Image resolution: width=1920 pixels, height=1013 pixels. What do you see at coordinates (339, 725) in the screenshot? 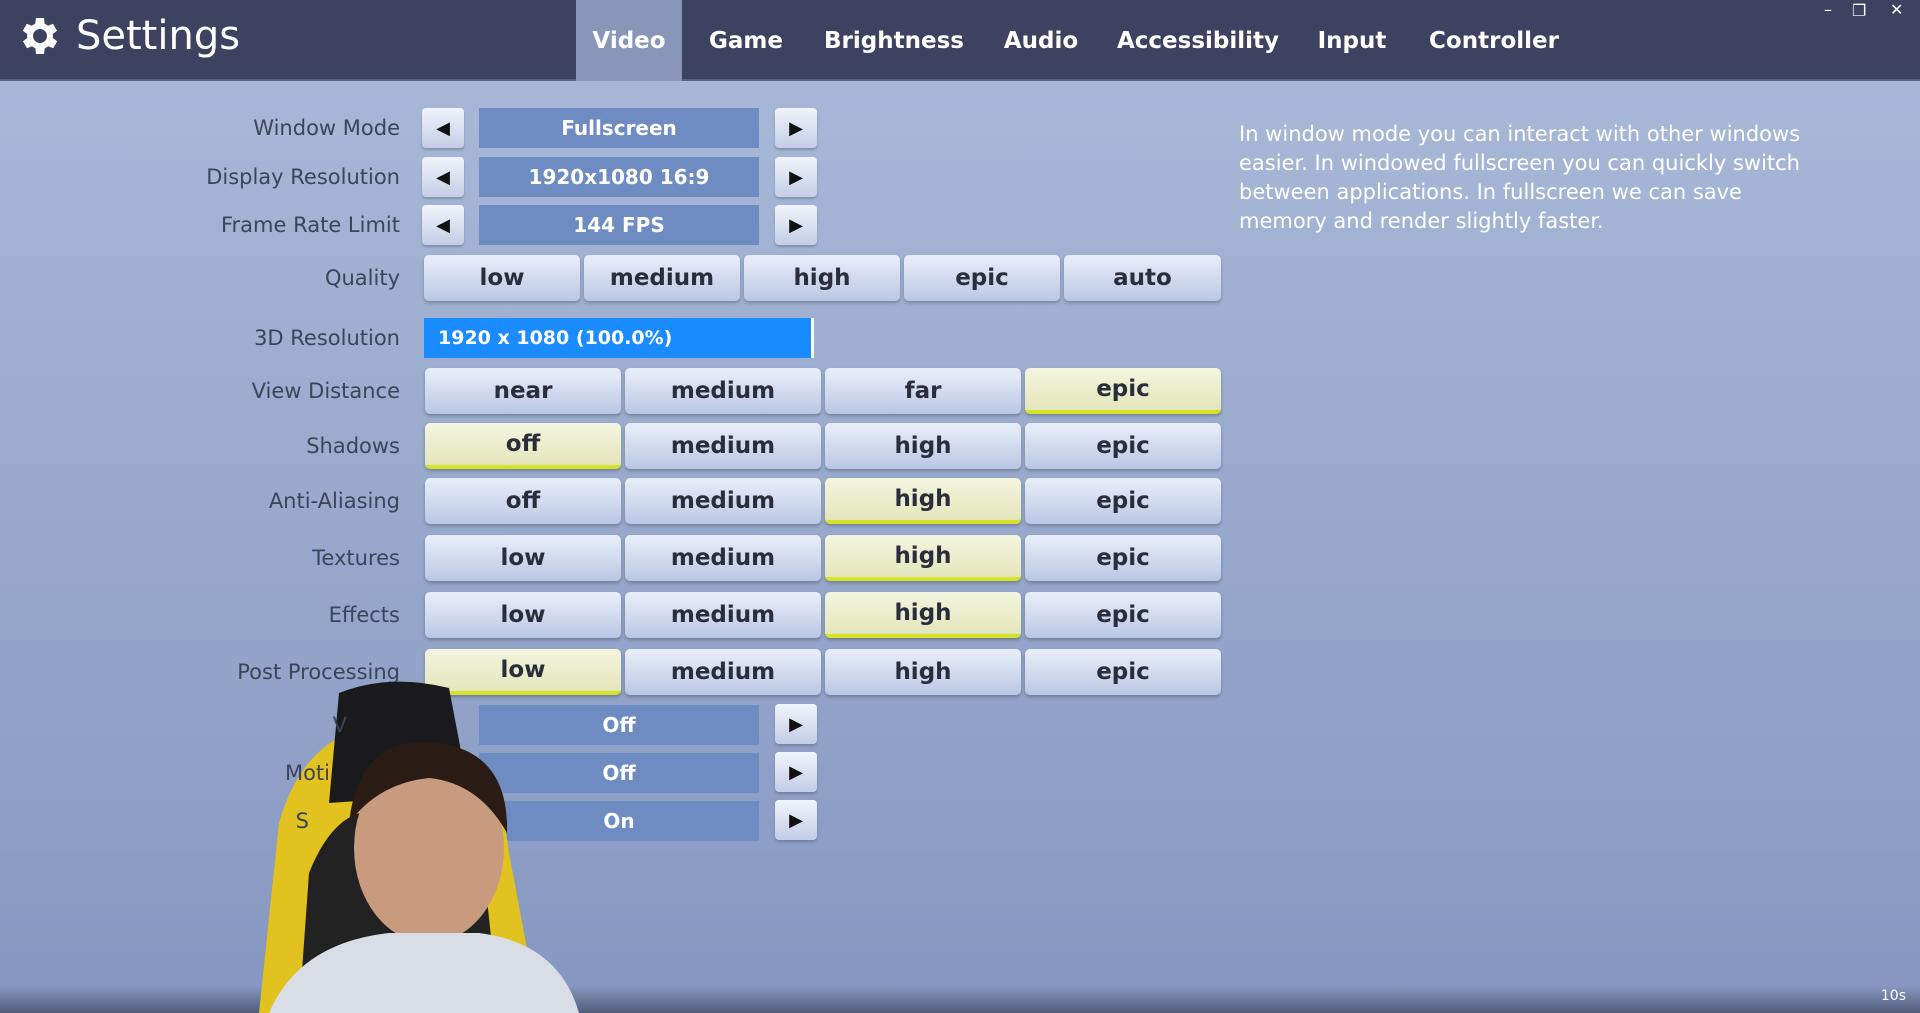
I see `toggle1-label: V` at bounding box center [339, 725].